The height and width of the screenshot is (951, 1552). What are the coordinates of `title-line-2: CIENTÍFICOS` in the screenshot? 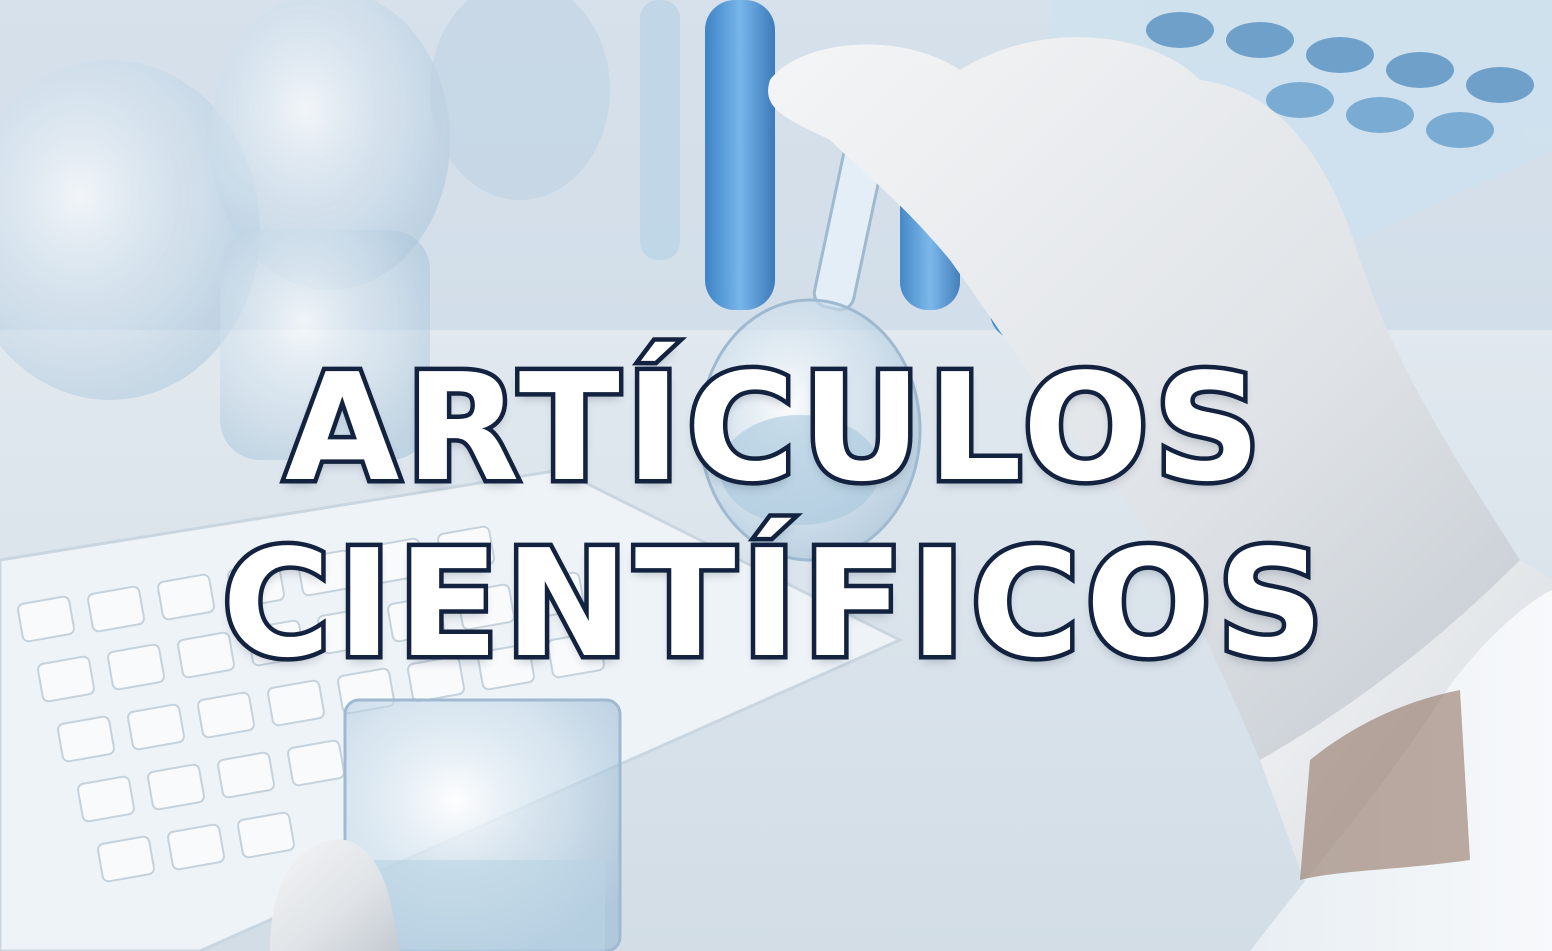 It's located at (774, 604).